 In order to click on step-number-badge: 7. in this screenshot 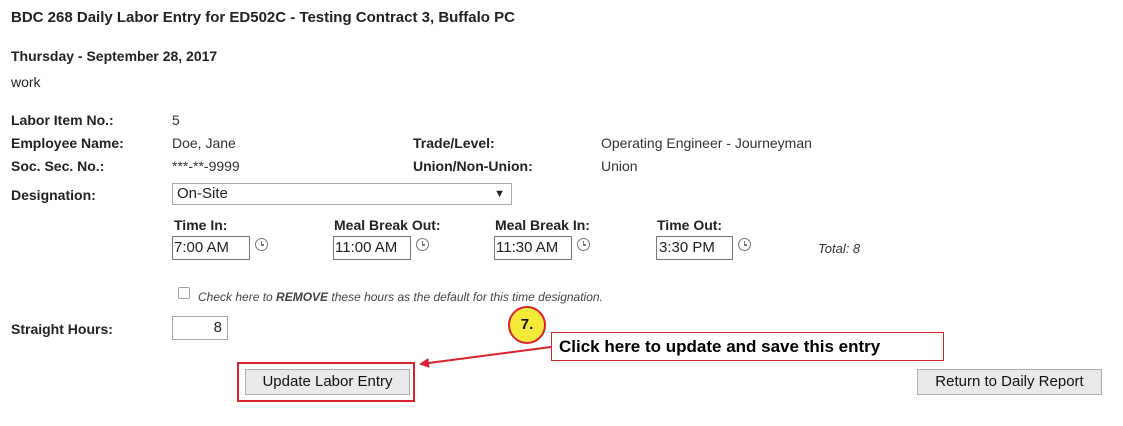, I will do `click(527, 325)`.